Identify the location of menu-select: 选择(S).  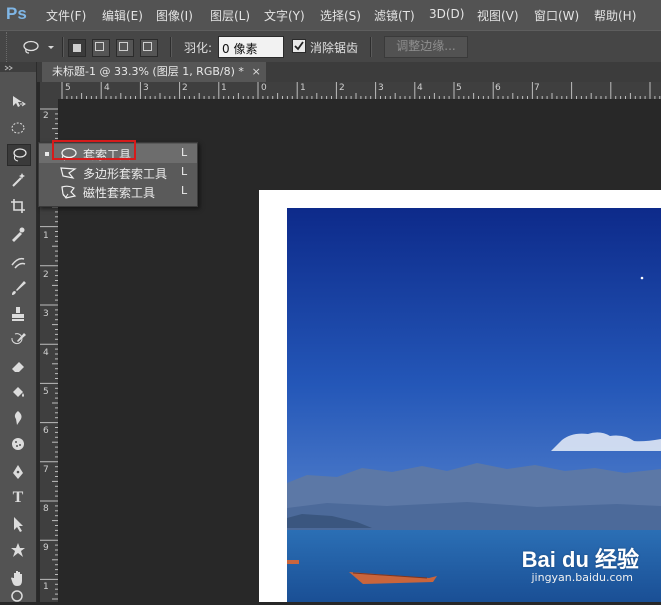
(340, 15).